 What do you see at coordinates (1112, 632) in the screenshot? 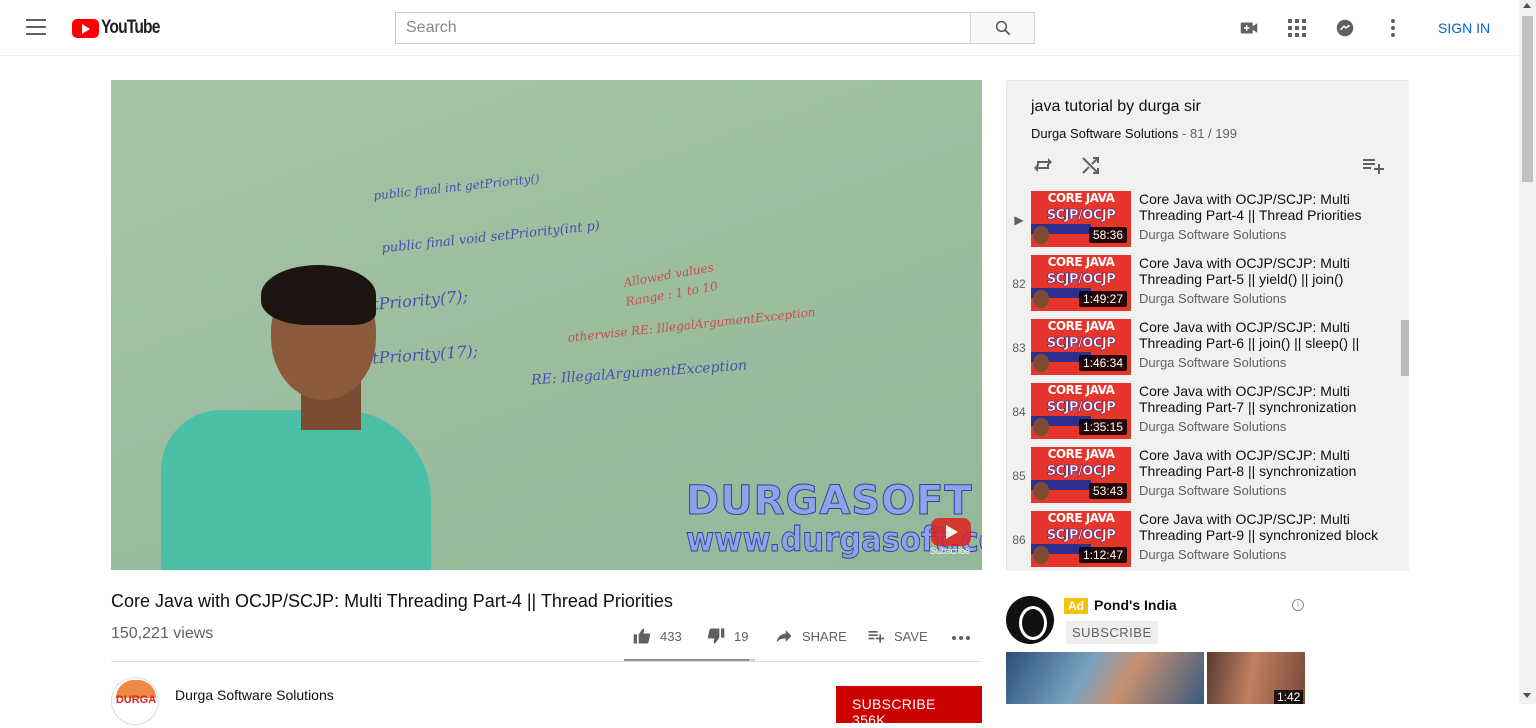
I see `ad-subscribe-button: SUBSCRIBE` at bounding box center [1112, 632].